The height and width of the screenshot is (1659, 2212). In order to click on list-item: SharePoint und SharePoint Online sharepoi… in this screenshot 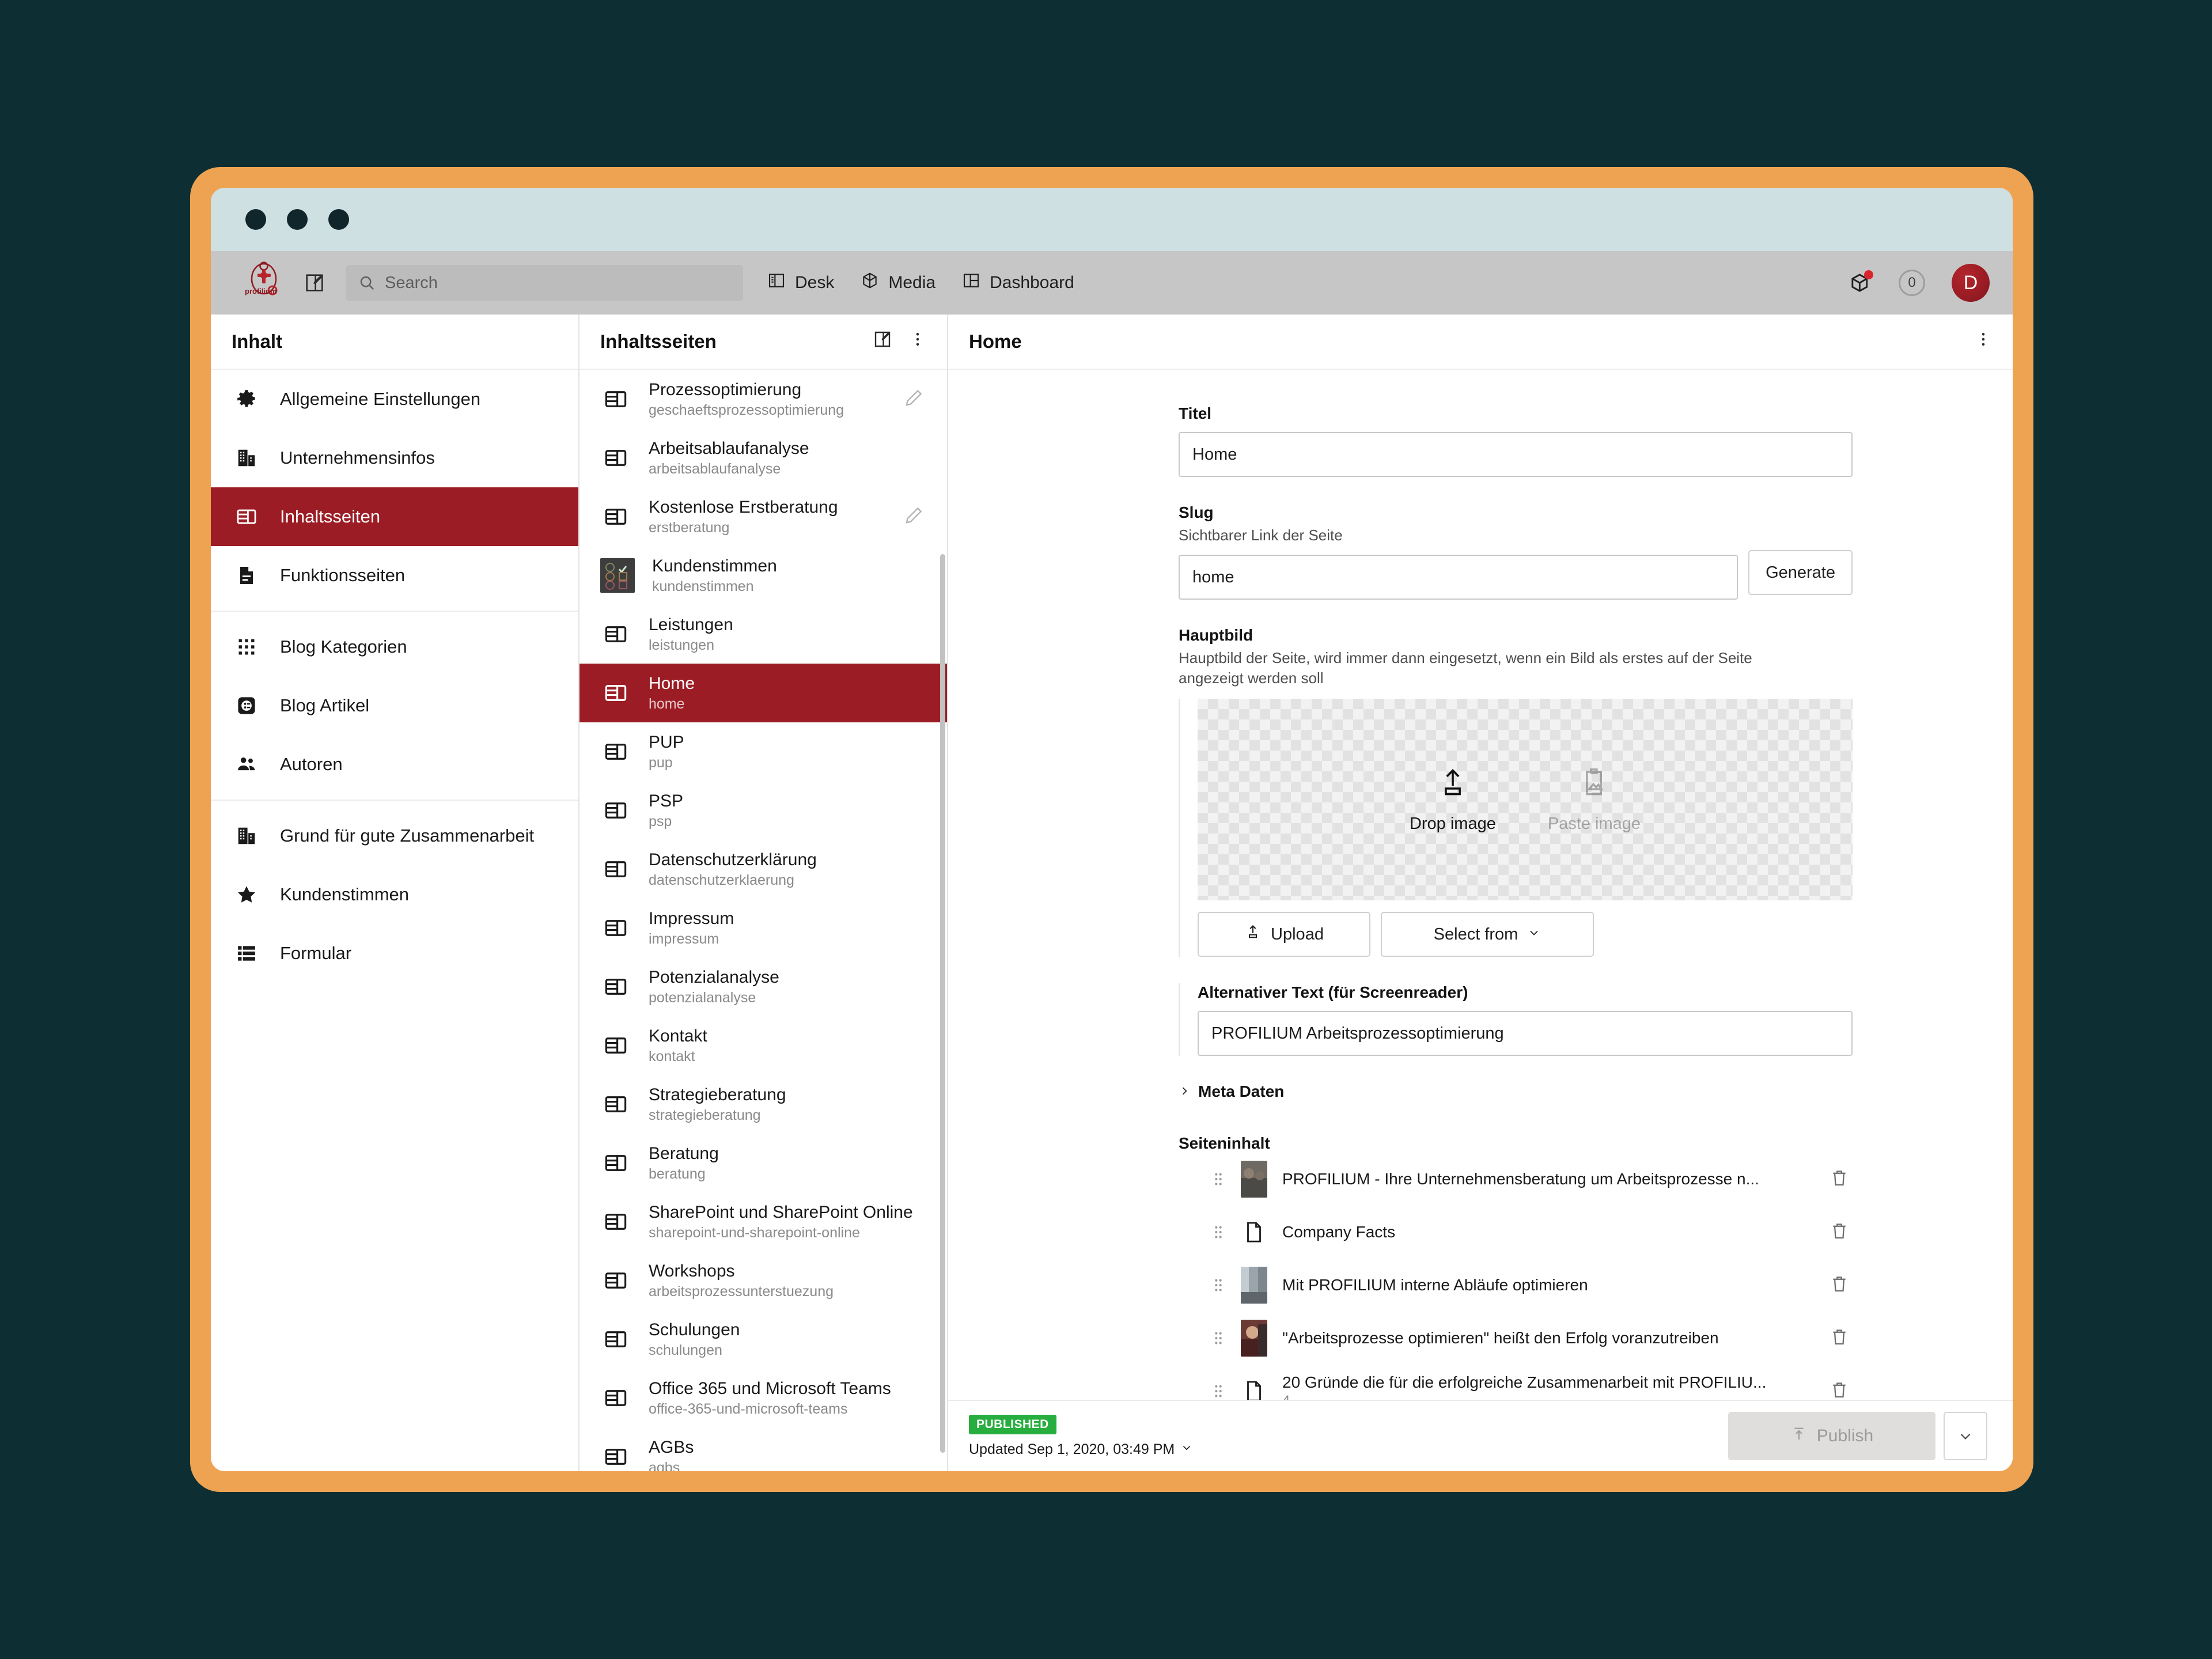, I will do `click(763, 1221)`.